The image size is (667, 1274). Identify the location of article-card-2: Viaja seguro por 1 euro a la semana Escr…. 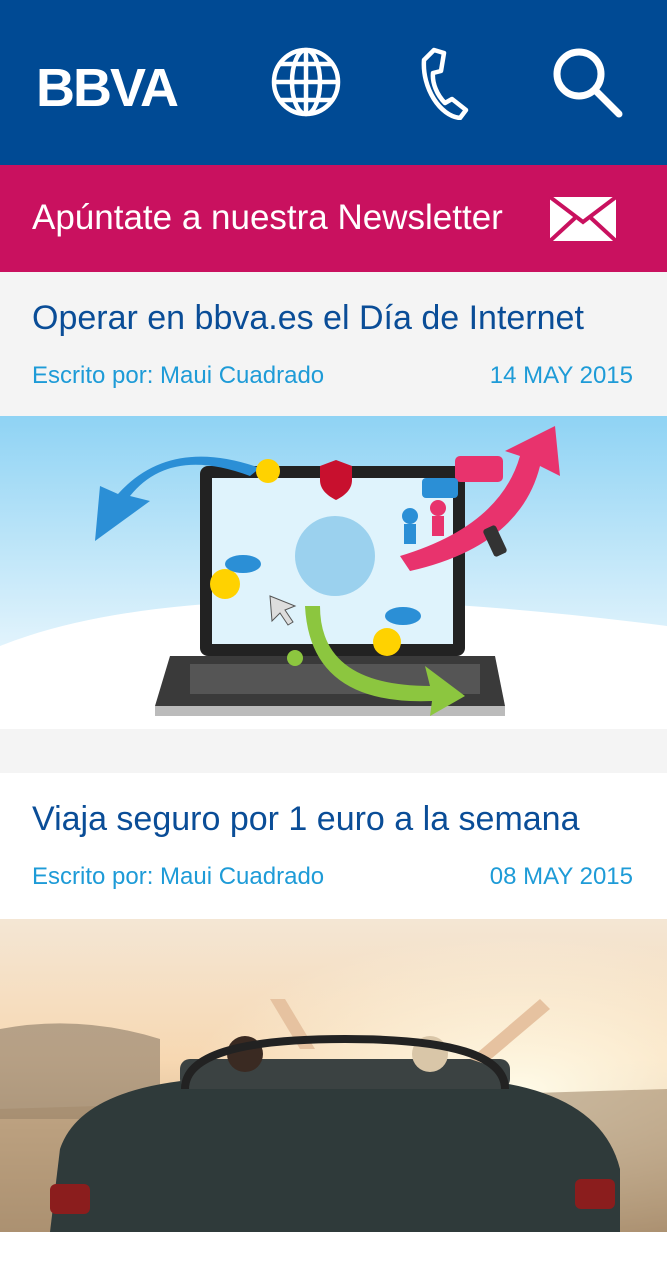
(333, 846).